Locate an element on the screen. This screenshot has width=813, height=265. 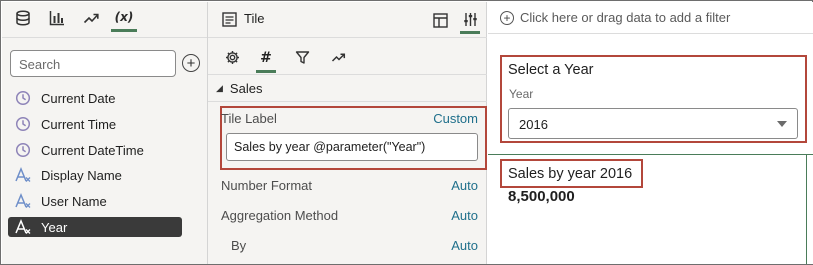
section-title: Sales is located at coordinates (246, 88).